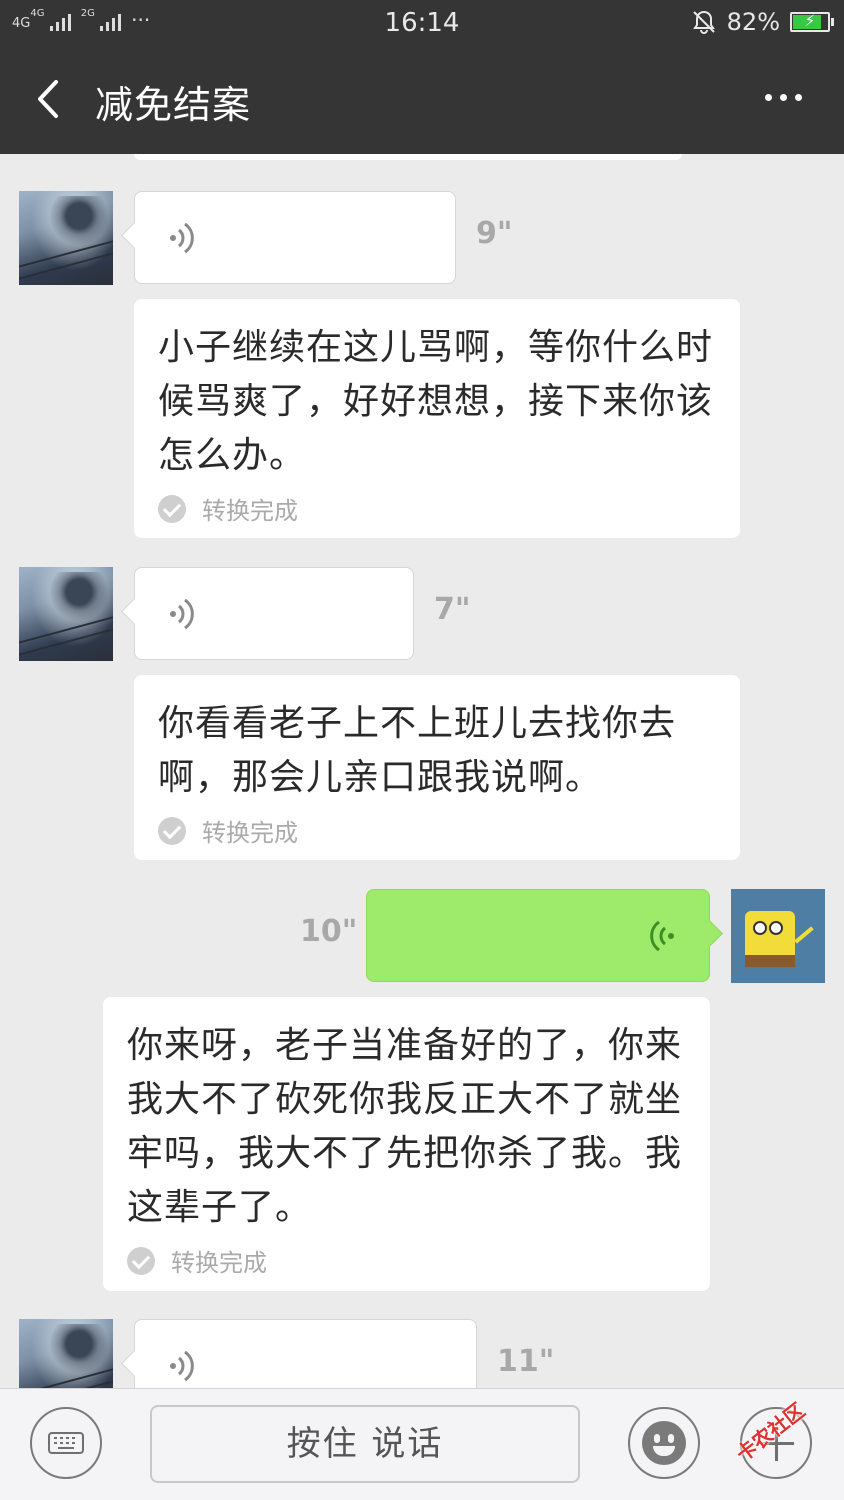 This screenshot has width=844, height=1500. I want to click on my-avatar, so click(778, 936).